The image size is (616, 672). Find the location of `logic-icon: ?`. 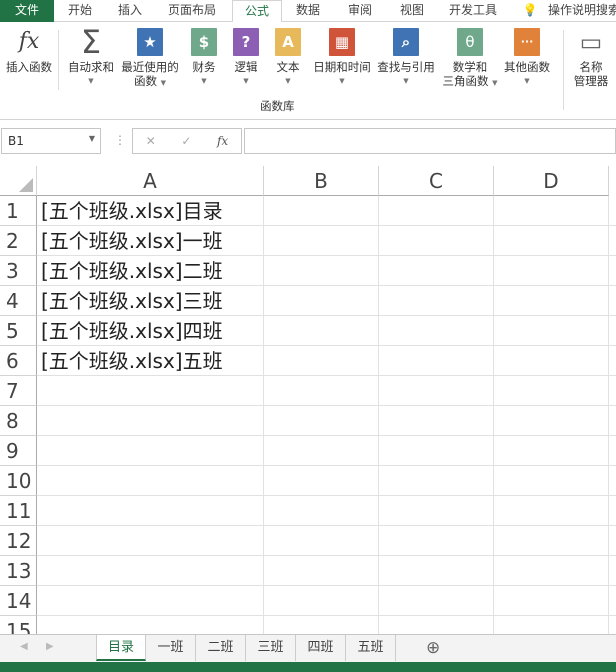

logic-icon: ? is located at coordinates (246, 42).